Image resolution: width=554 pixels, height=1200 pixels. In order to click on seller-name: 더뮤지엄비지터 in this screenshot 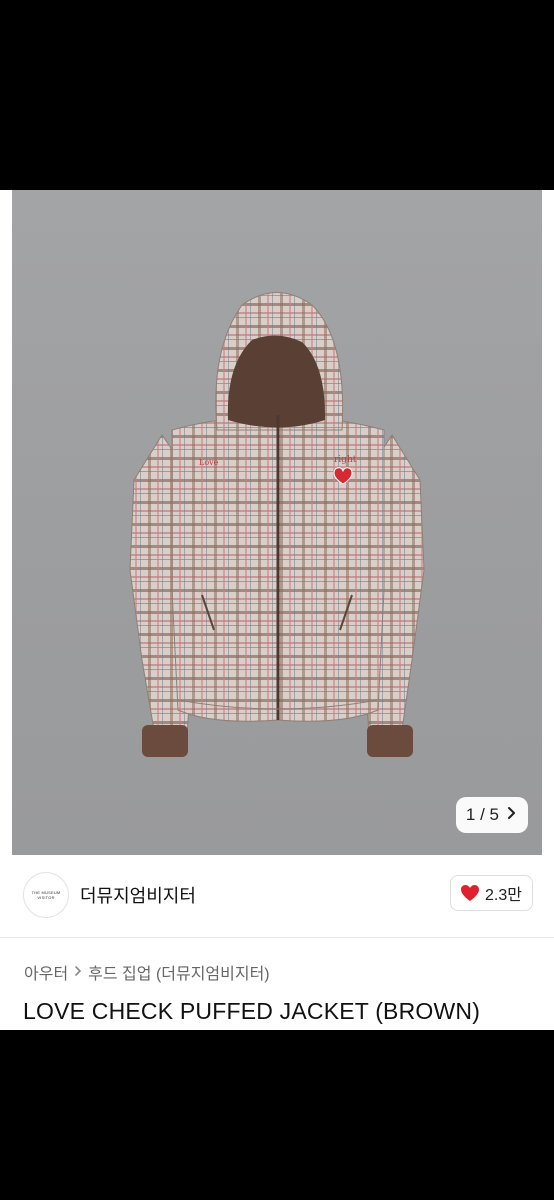, I will do `click(138, 895)`.